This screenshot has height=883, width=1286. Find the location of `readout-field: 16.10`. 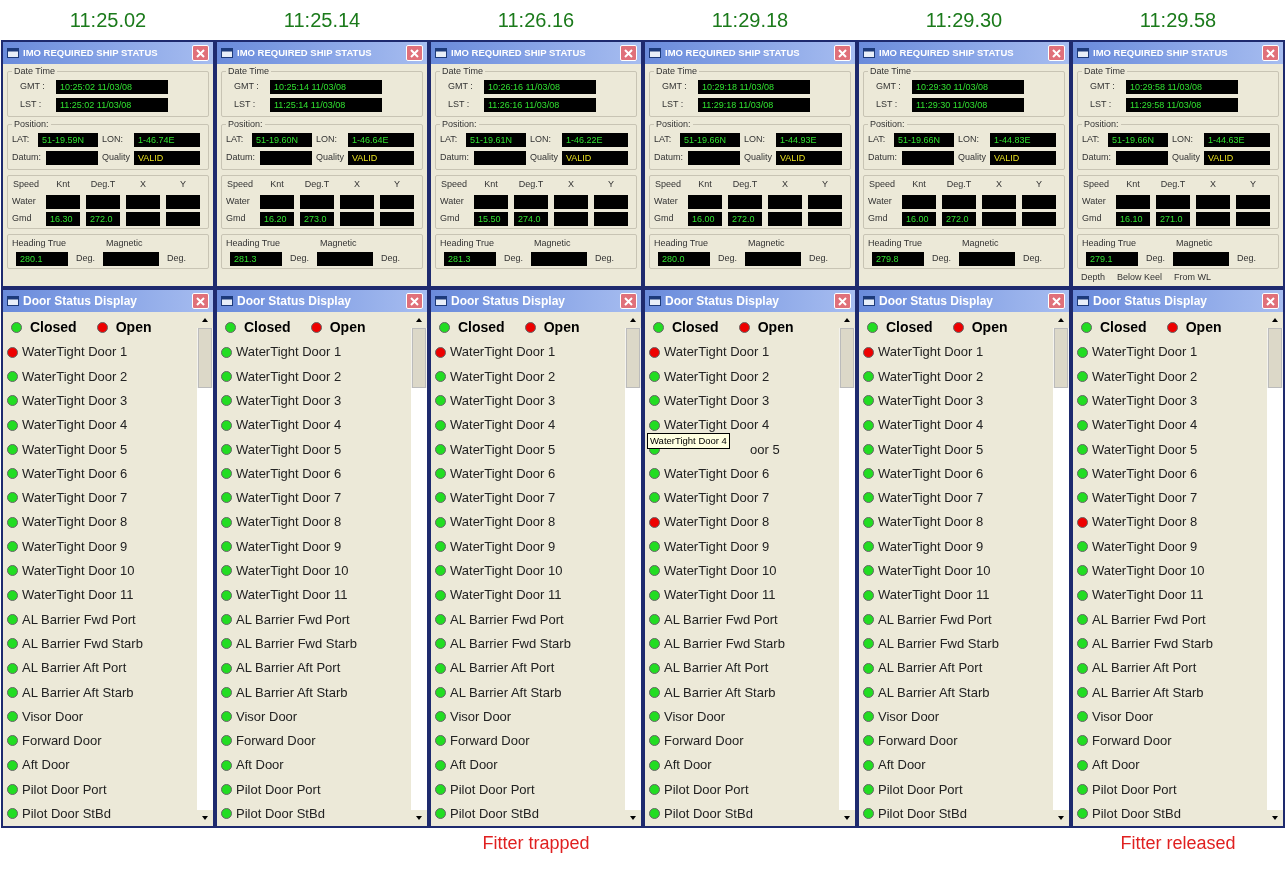

readout-field: 16.10 is located at coordinates (1133, 218).